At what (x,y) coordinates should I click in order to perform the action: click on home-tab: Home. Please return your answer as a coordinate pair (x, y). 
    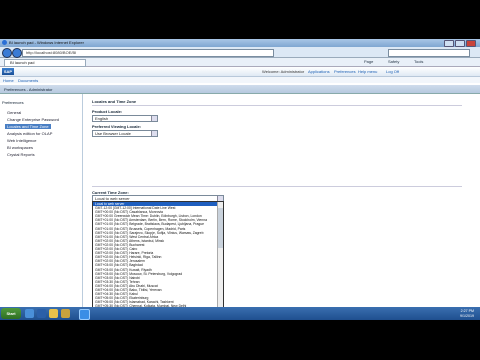
    Looking at the image, I should click on (8, 80).